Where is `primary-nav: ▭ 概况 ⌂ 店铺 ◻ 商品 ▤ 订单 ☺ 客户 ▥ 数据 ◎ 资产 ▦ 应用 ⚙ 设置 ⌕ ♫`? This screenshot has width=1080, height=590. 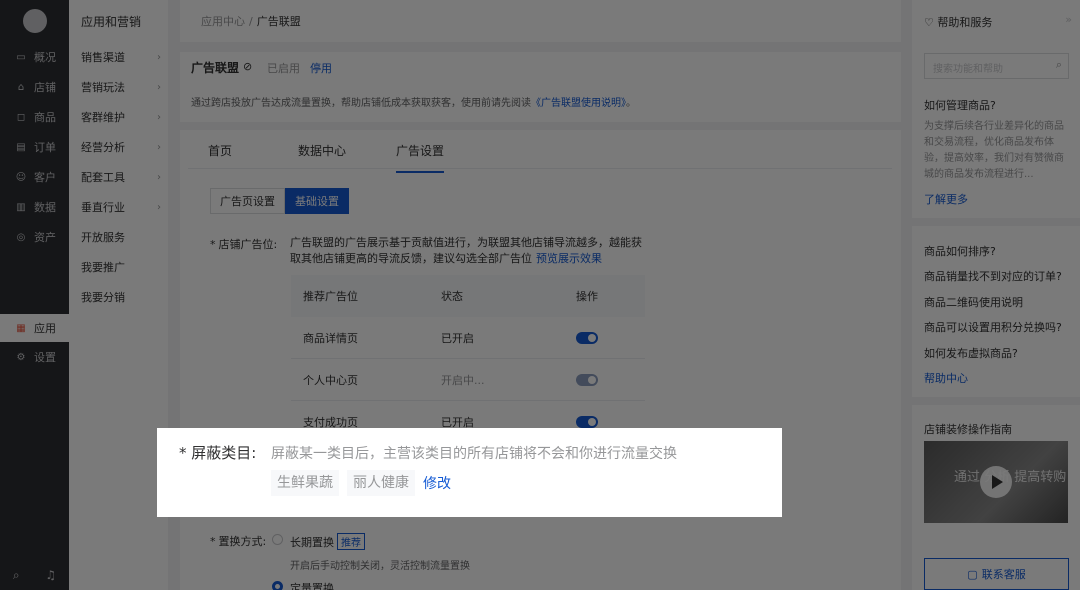 primary-nav: ▭ 概况 ⌂ 店铺 ◻ 商品 ▤ 订单 ☺ 客户 ▥ 数据 ◎ 资产 ▦ 应用 ⚙ 设置 ⌕ ♫ is located at coordinates (34, 295).